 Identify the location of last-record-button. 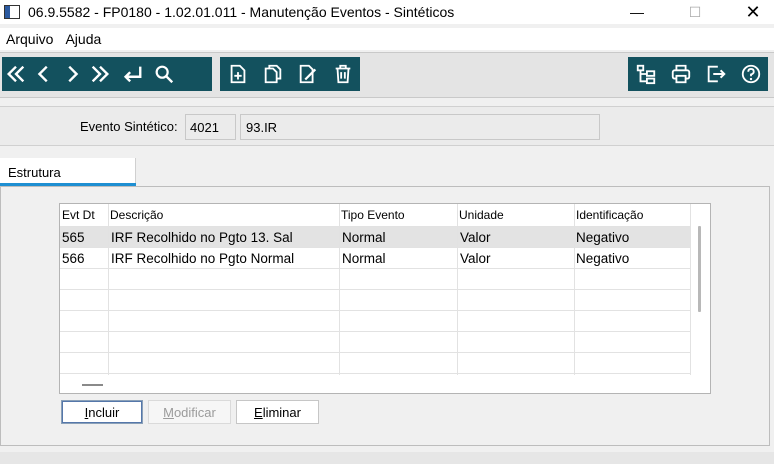
(100, 74).